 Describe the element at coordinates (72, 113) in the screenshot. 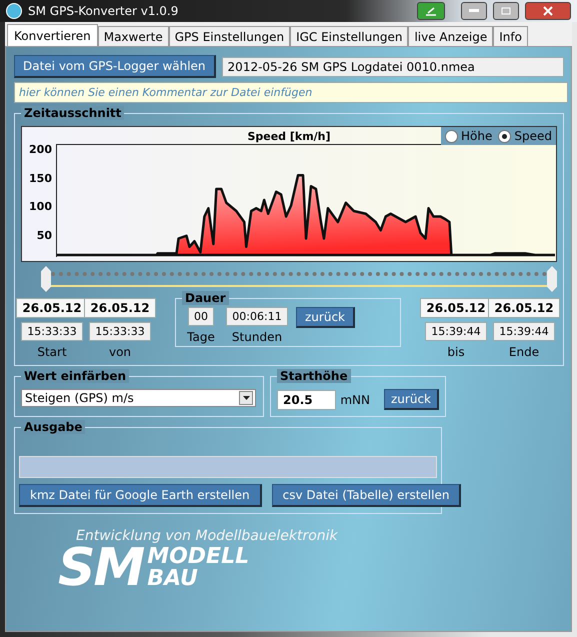

I see `panel-title: Zeitausschnitt` at that location.